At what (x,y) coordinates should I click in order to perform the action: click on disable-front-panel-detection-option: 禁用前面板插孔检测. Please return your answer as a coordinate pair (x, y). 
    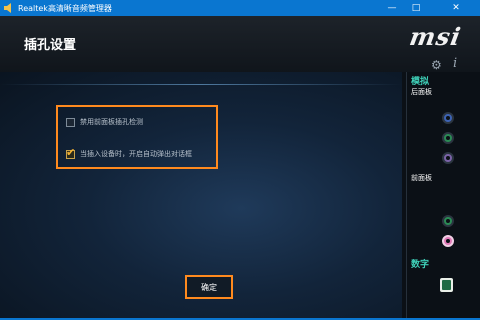
    Looking at the image, I should click on (104, 122).